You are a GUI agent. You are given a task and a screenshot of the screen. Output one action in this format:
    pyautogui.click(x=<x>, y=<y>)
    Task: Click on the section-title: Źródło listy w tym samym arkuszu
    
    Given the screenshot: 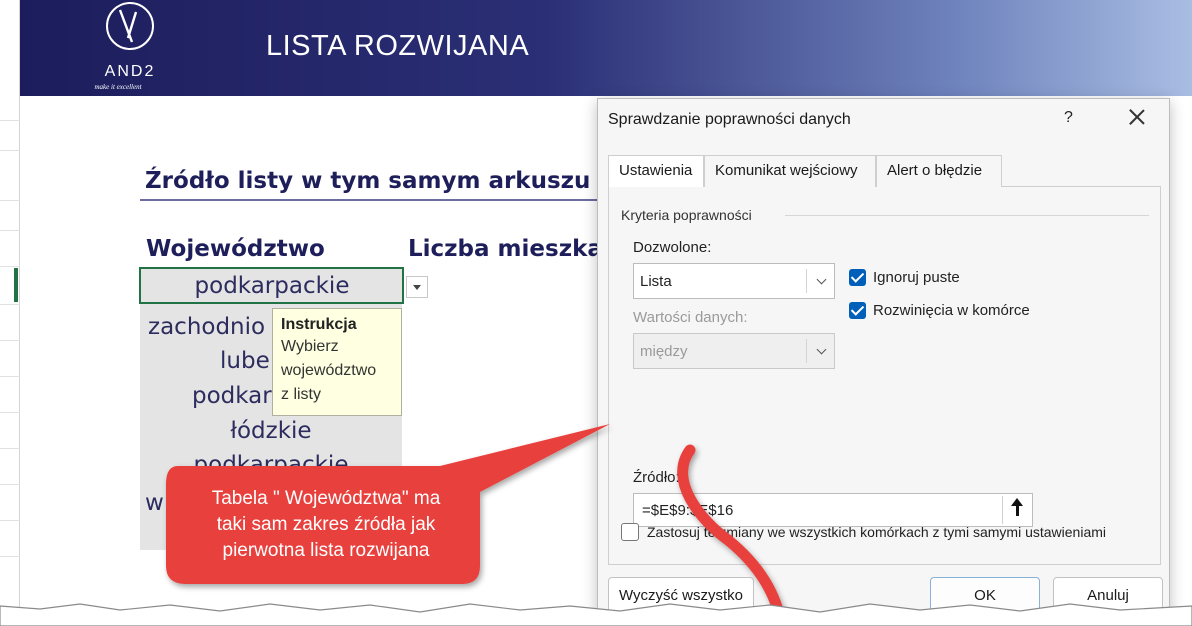 What is the action you would take?
    pyautogui.click(x=368, y=181)
    